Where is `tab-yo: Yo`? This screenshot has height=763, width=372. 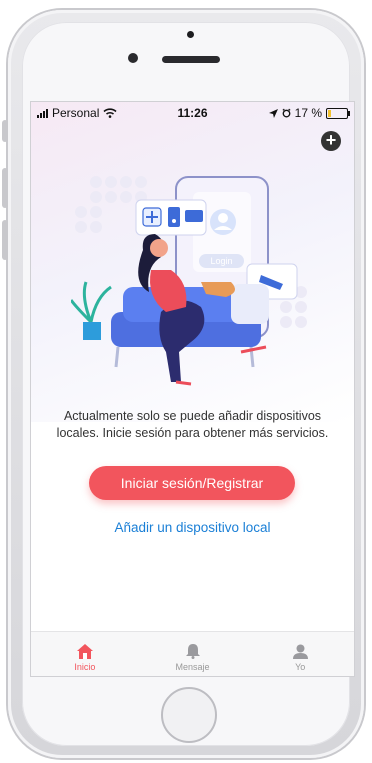
tab-yo: Yo is located at coordinates (300, 654).